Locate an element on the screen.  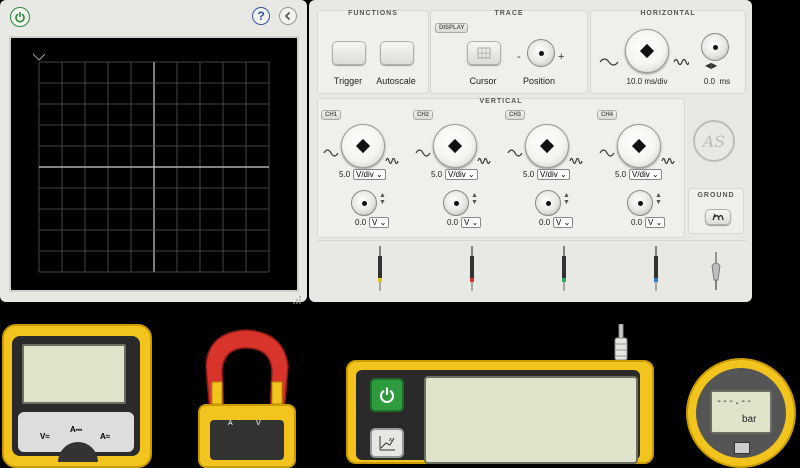
channel-3-scale-knob is located at coordinates (547, 146).